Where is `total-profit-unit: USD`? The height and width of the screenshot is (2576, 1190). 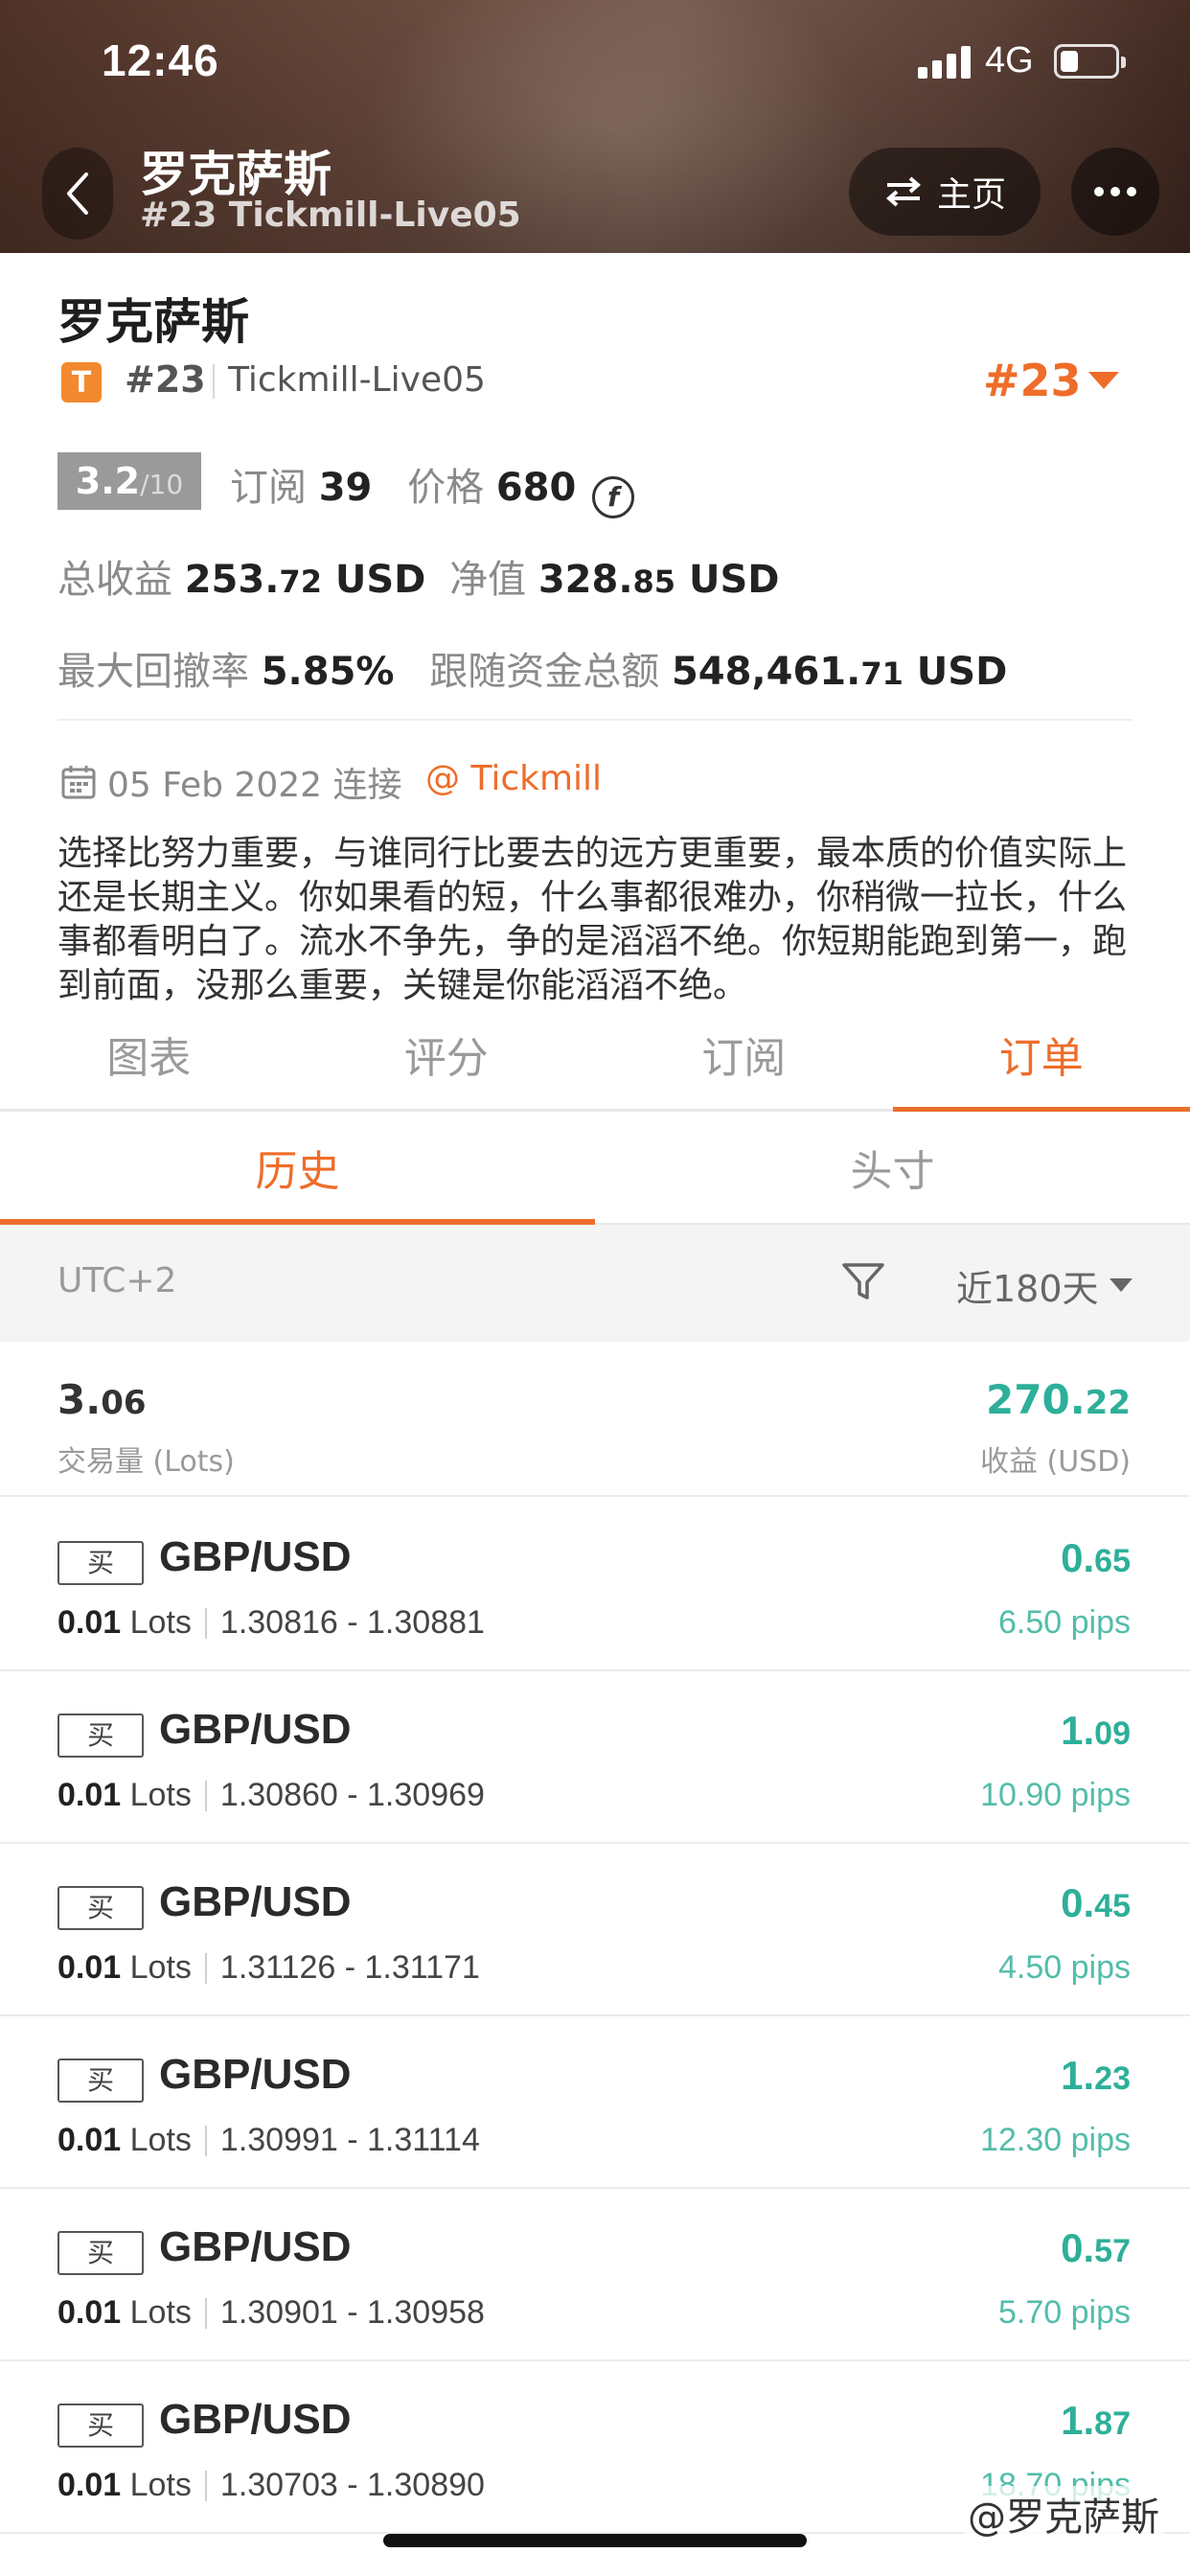 total-profit-unit: USD is located at coordinates (380, 580).